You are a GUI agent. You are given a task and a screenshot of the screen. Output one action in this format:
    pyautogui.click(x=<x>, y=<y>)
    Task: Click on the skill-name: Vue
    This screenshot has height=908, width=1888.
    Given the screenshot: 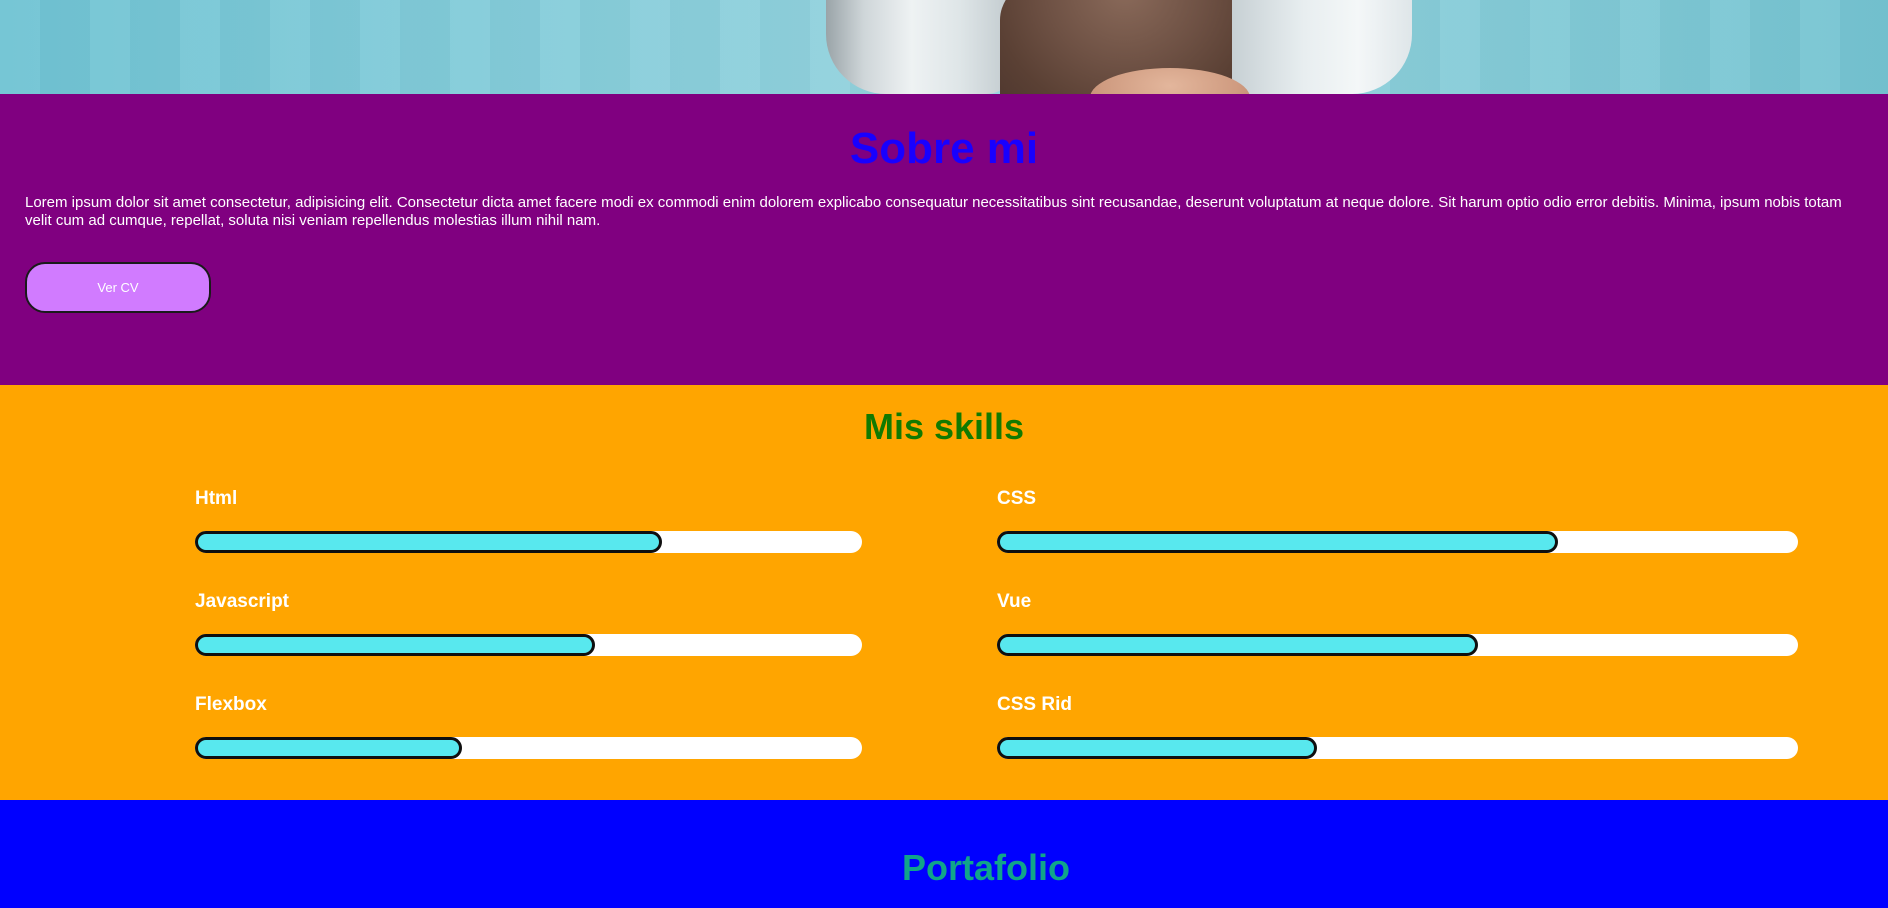 What is the action you would take?
    pyautogui.click(x=1014, y=601)
    